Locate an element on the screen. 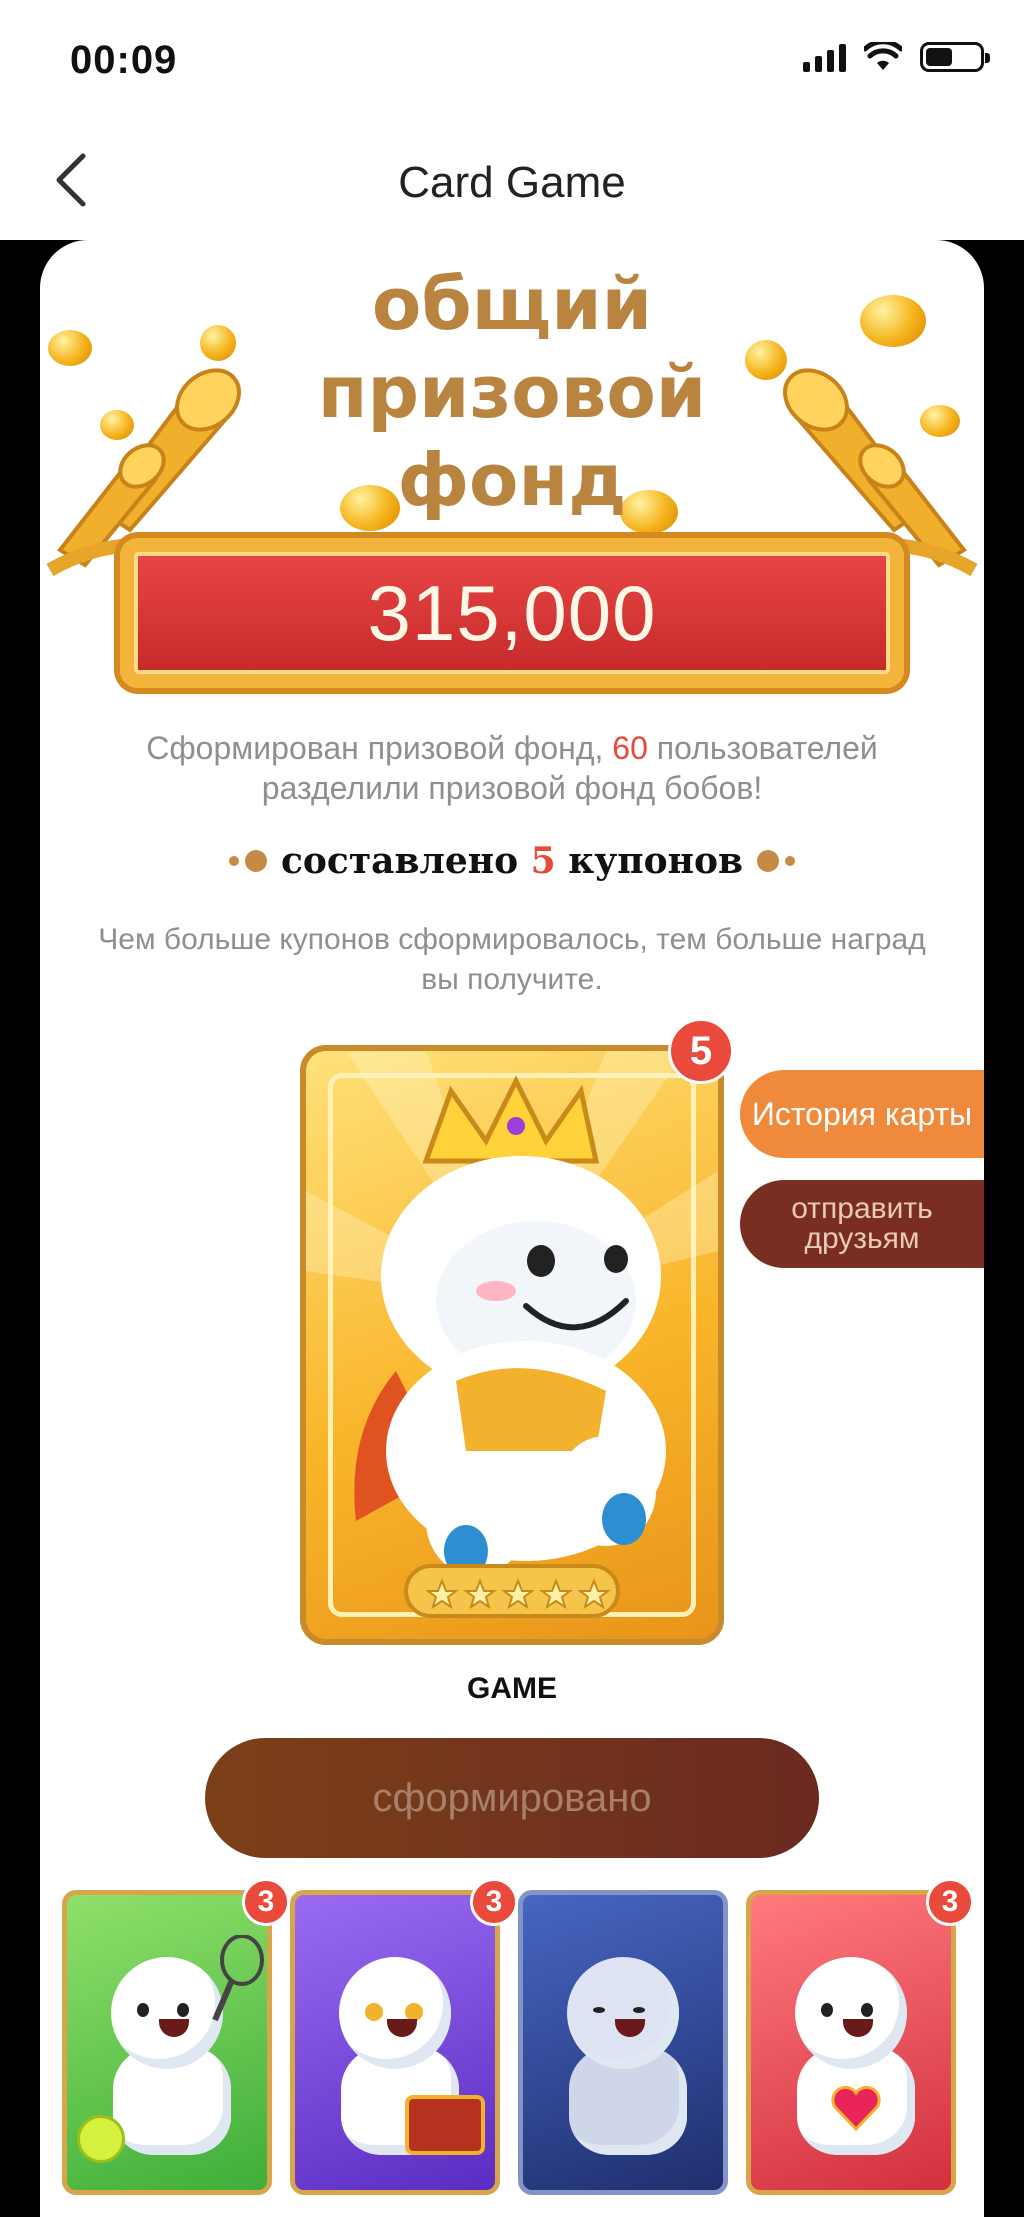  mini-card-cupid is located at coordinates (851, 2042).